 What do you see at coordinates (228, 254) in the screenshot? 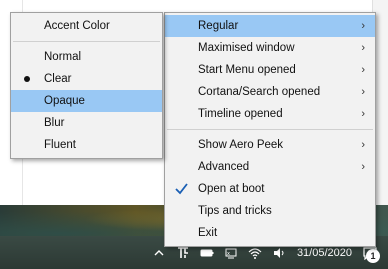
I see `svg-text: x` at bounding box center [228, 254].